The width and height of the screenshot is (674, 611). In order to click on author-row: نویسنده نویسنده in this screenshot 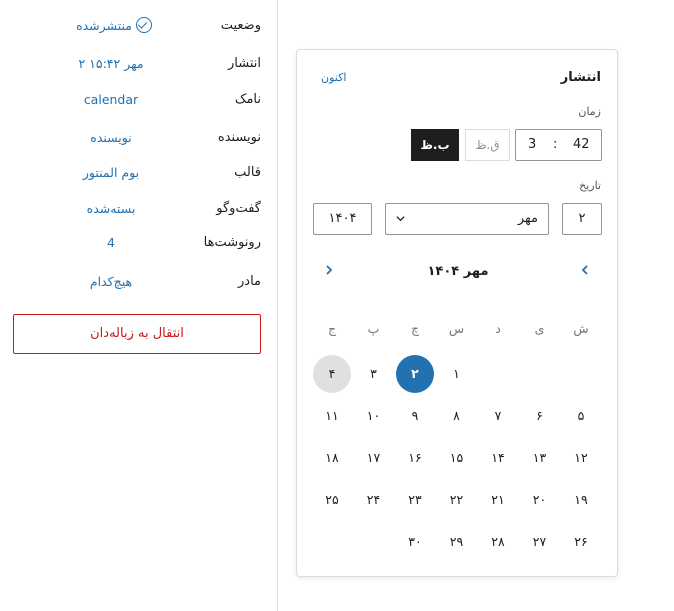, I will do `click(138, 138)`.